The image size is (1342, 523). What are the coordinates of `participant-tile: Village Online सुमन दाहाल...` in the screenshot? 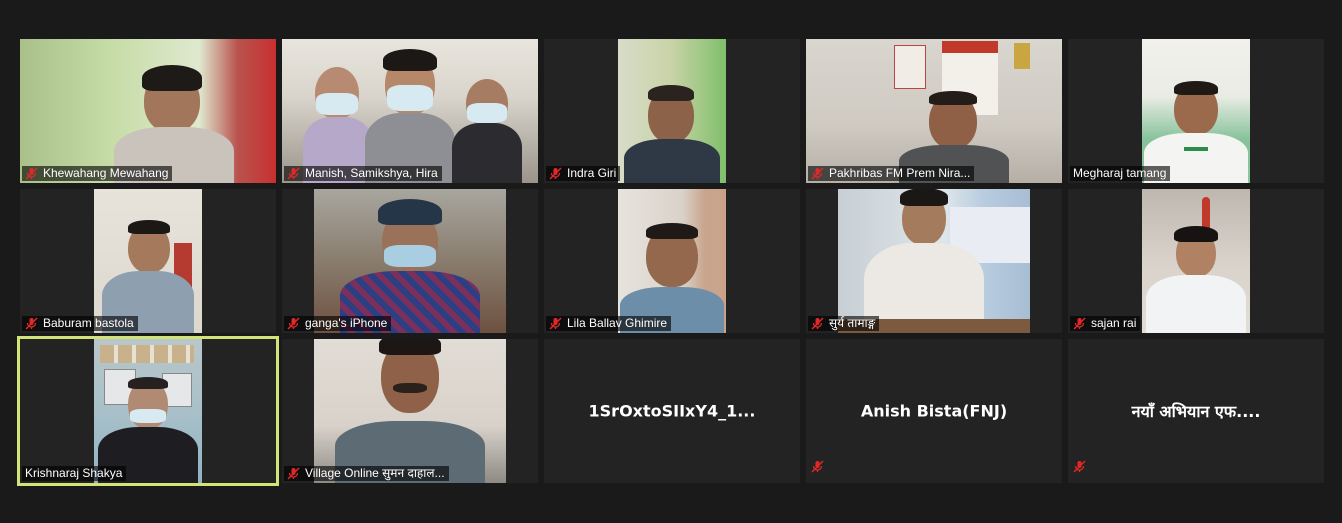 It's located at (410, 411).